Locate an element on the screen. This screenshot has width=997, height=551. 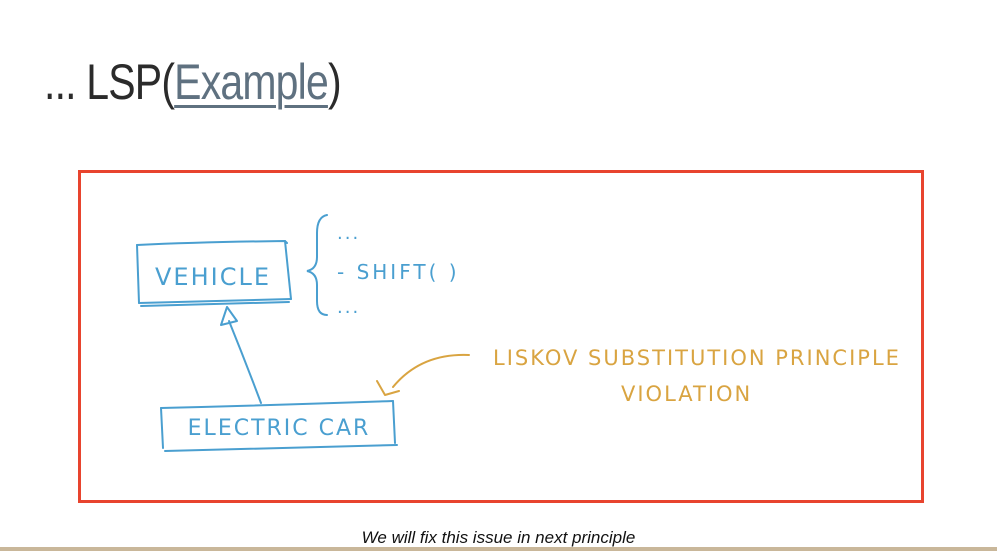
annotation-violation: VIOLATION is located at coordinates (686, 394).